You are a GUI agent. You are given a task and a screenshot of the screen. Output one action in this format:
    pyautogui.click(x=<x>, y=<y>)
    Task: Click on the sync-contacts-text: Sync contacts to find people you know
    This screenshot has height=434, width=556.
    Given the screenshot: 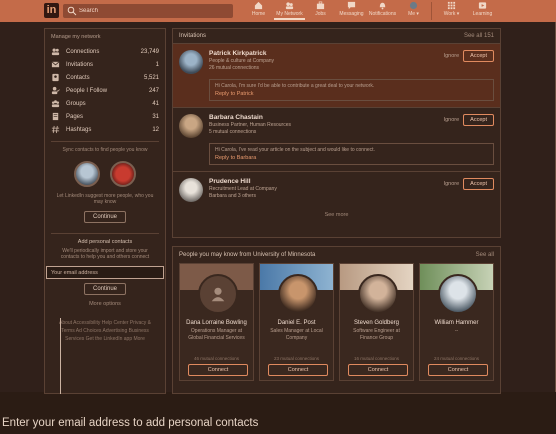 What is the action you would take?
    pyautogui.click(x=105, y=150)
    